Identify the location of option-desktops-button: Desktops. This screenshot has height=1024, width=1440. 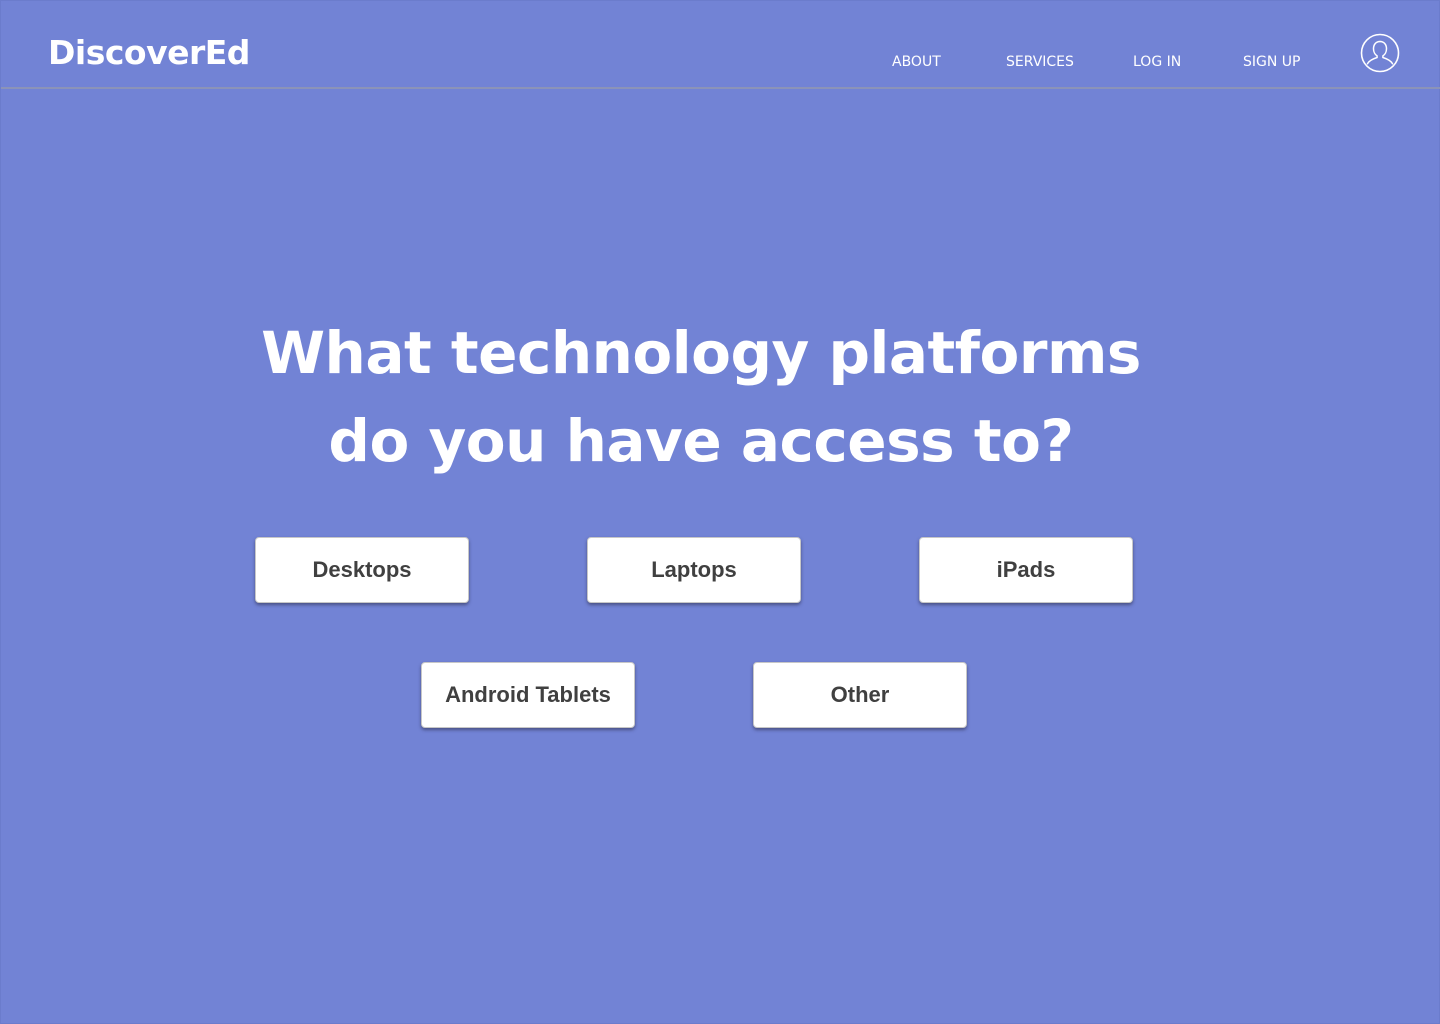
(362, 570).